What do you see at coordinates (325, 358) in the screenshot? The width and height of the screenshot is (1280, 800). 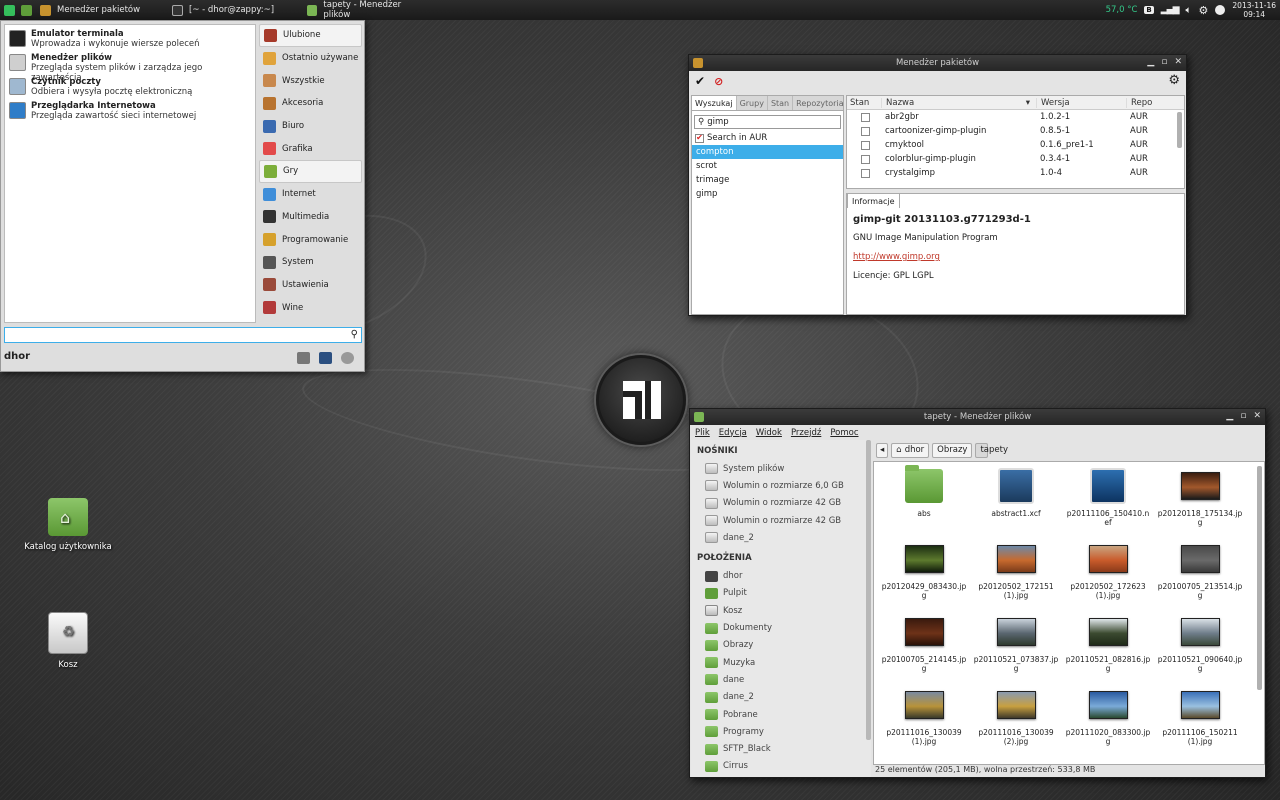 I see `lock-screen-icon` at bounding box center [325, 358].